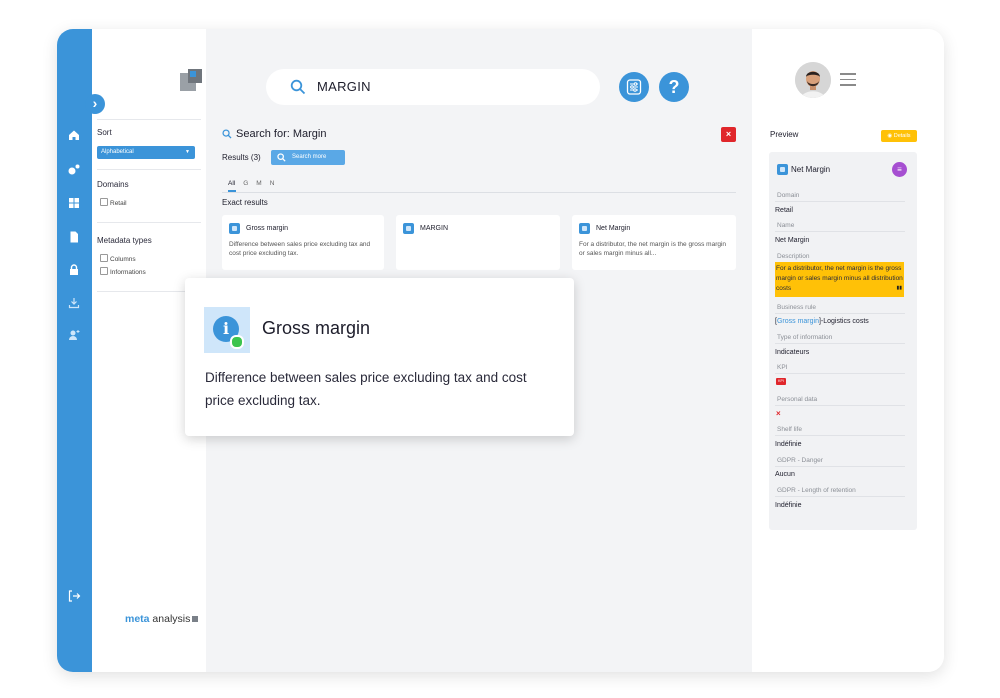 Image resolution: width=1000 pixels, height=698 pixels. Describe the element at coordinates (74, 335) in the screenshot. I see `add-user-icon` at that location.